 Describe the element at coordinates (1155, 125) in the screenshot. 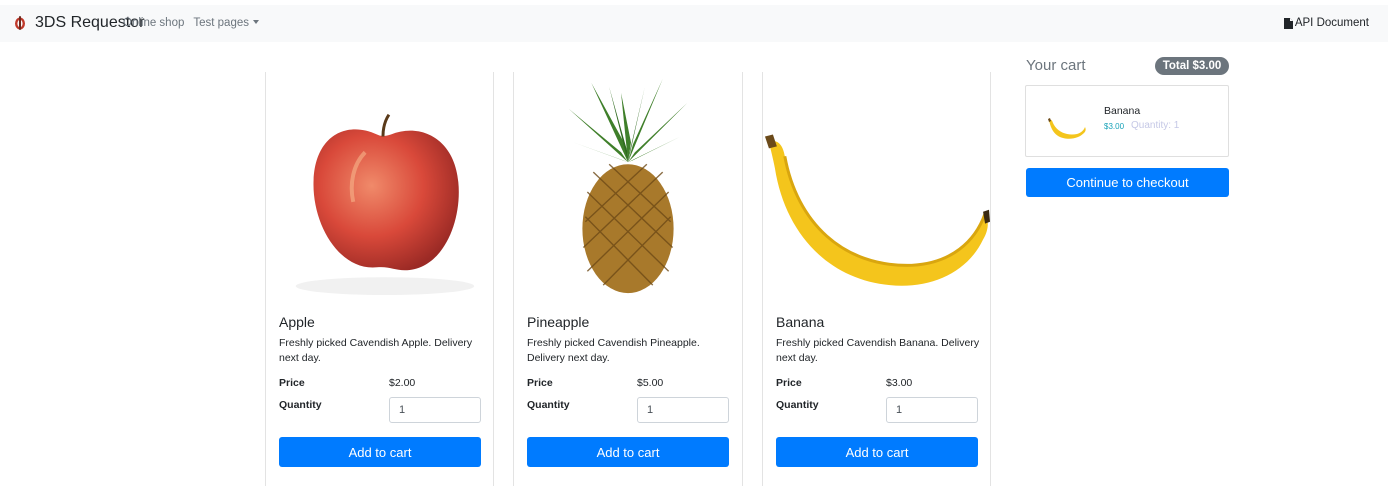

I see `cart-item-quantity: Quantity: 1` at that location.